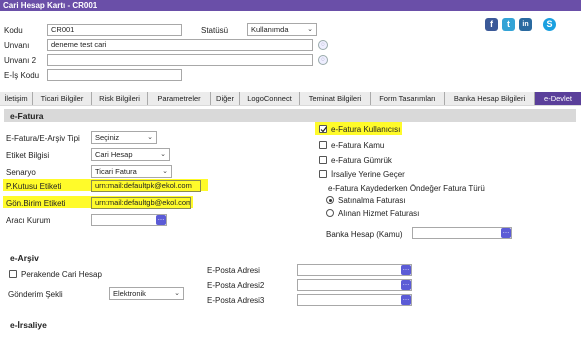 Image resolution: width=581 pixels, height=341 pixels. Describe the element at coordinates (236, 300) in the screenshot. I see `eposta3-label: E-Posta Adresi3` at that location.